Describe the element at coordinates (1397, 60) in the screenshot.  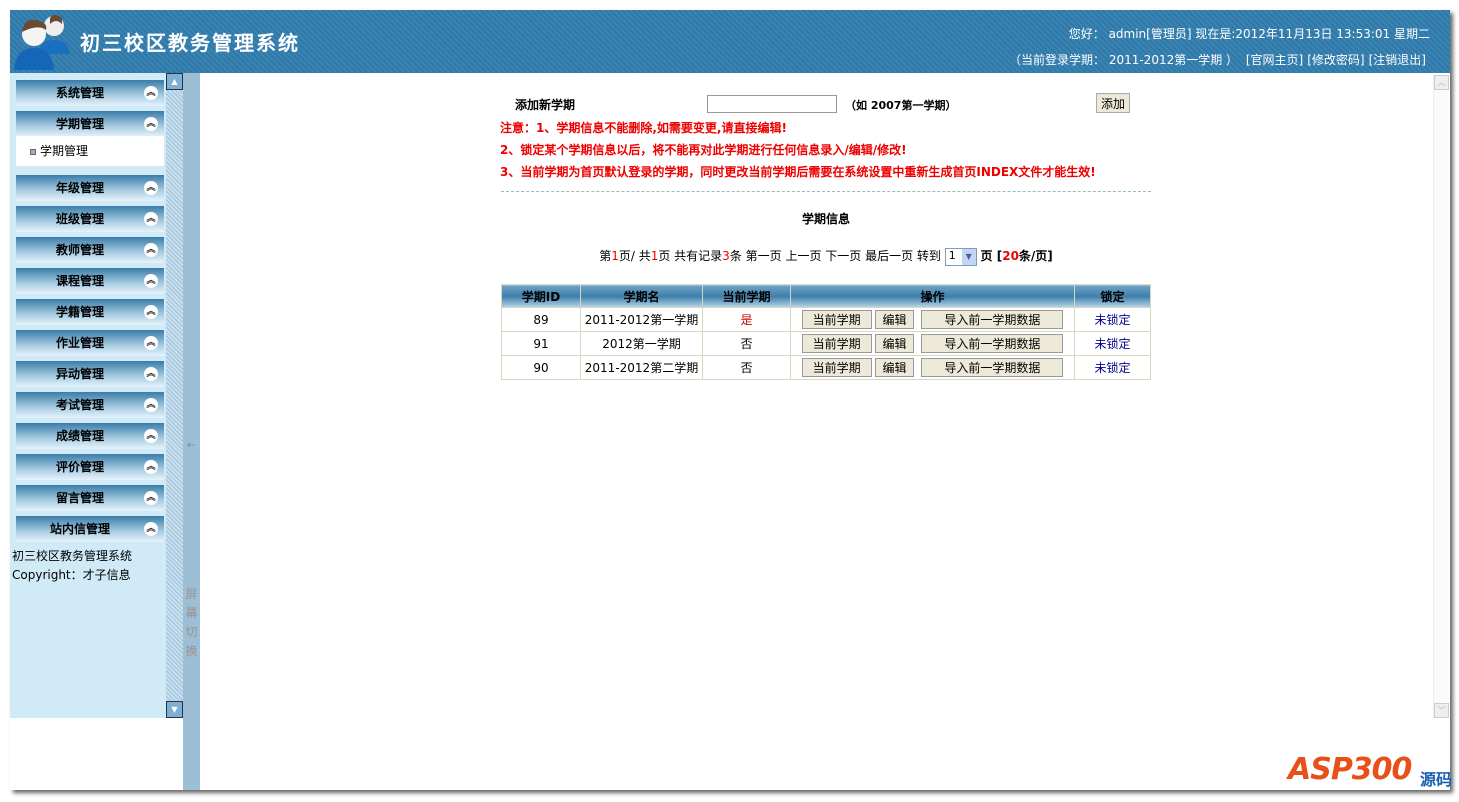
I see `logout-link: [注销退出]` at that location.